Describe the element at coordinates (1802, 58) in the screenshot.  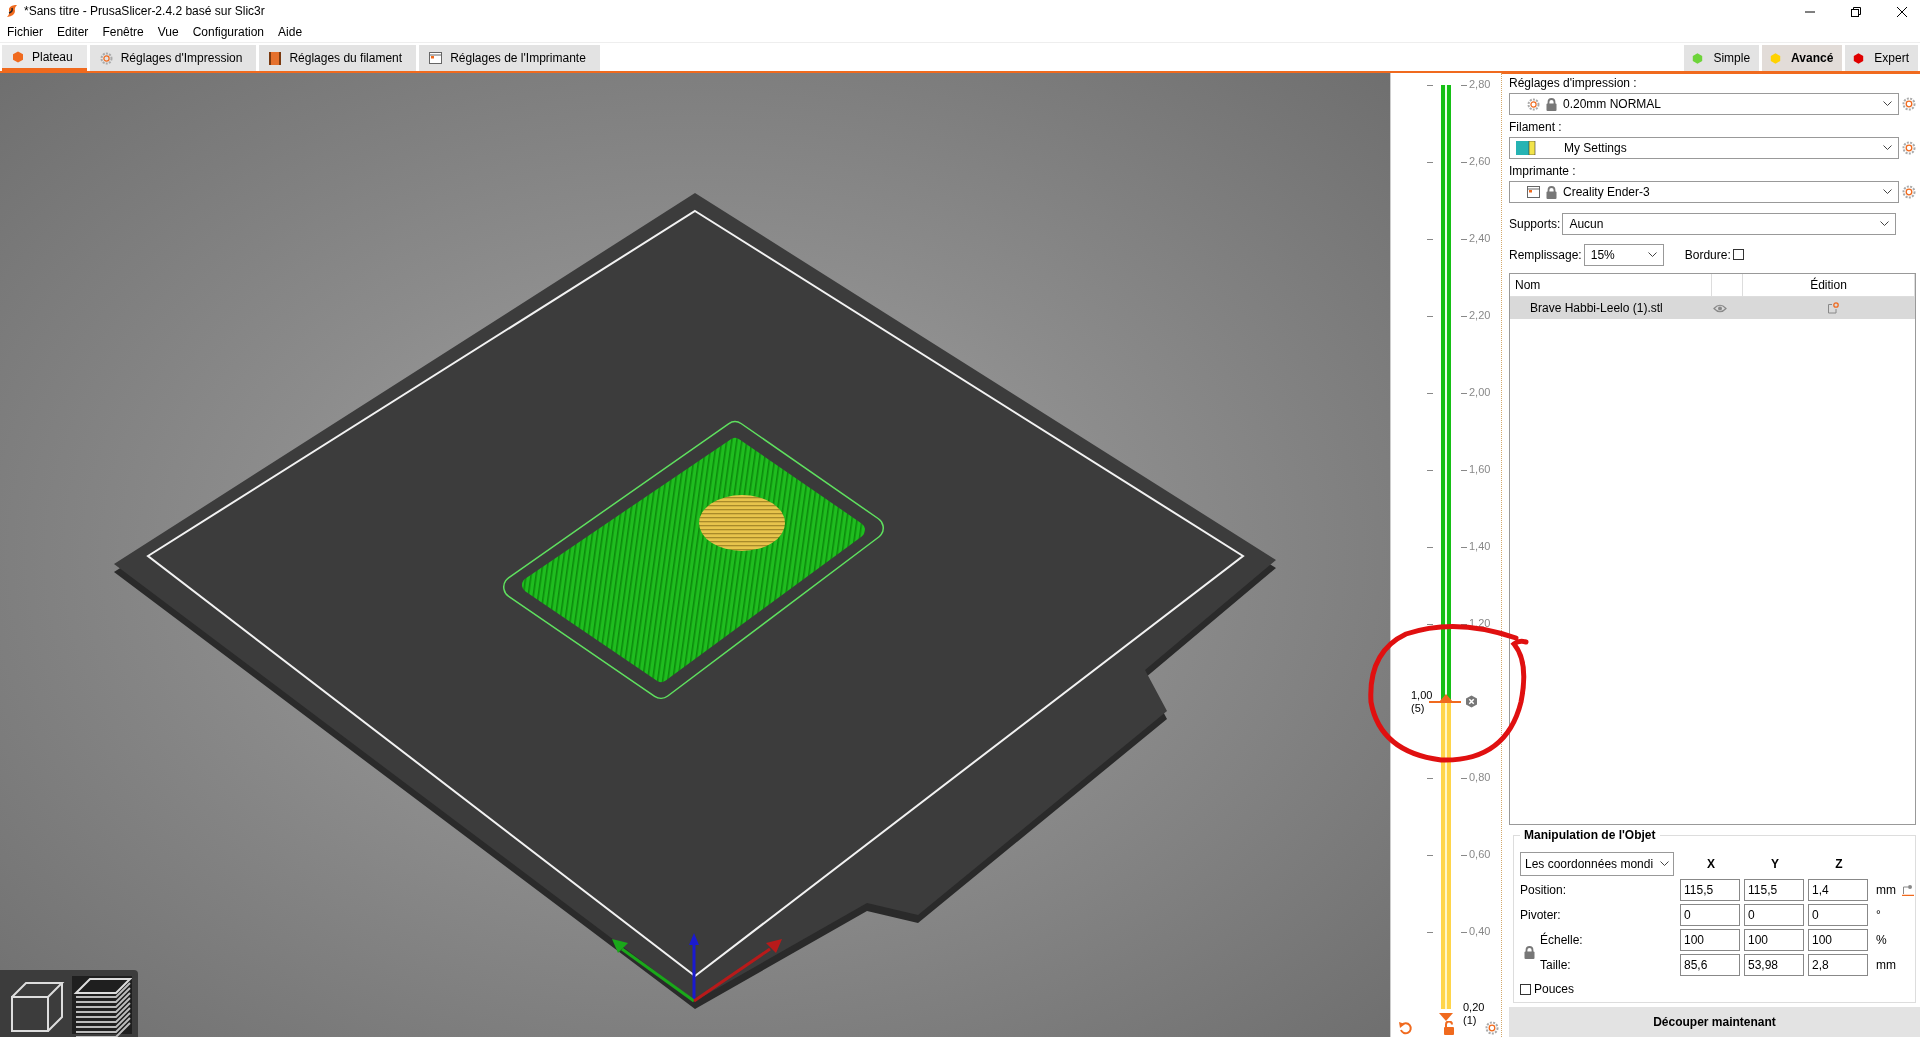
I see `mode-button: Avancé` at that location.